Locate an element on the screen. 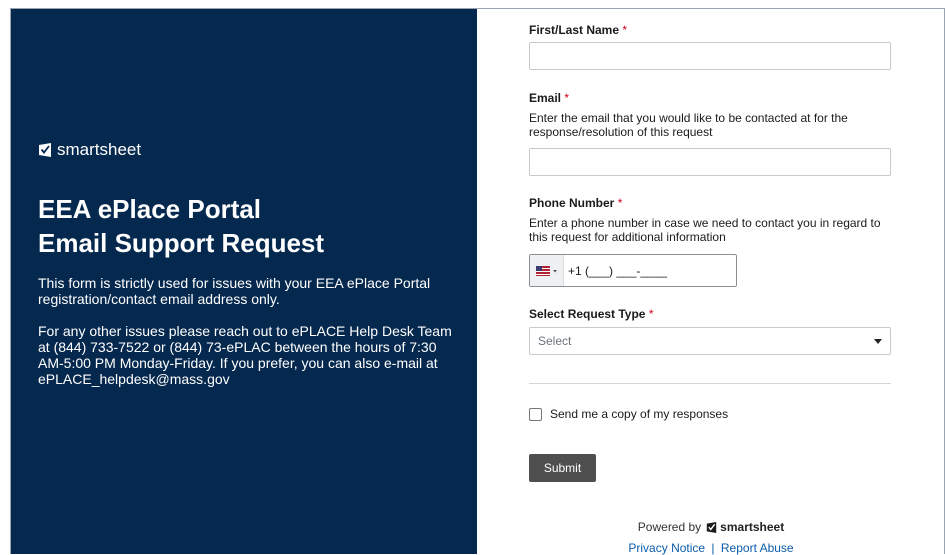  copy-responses-label: Send me a copy of my responses is located at coordinates (639, 414).